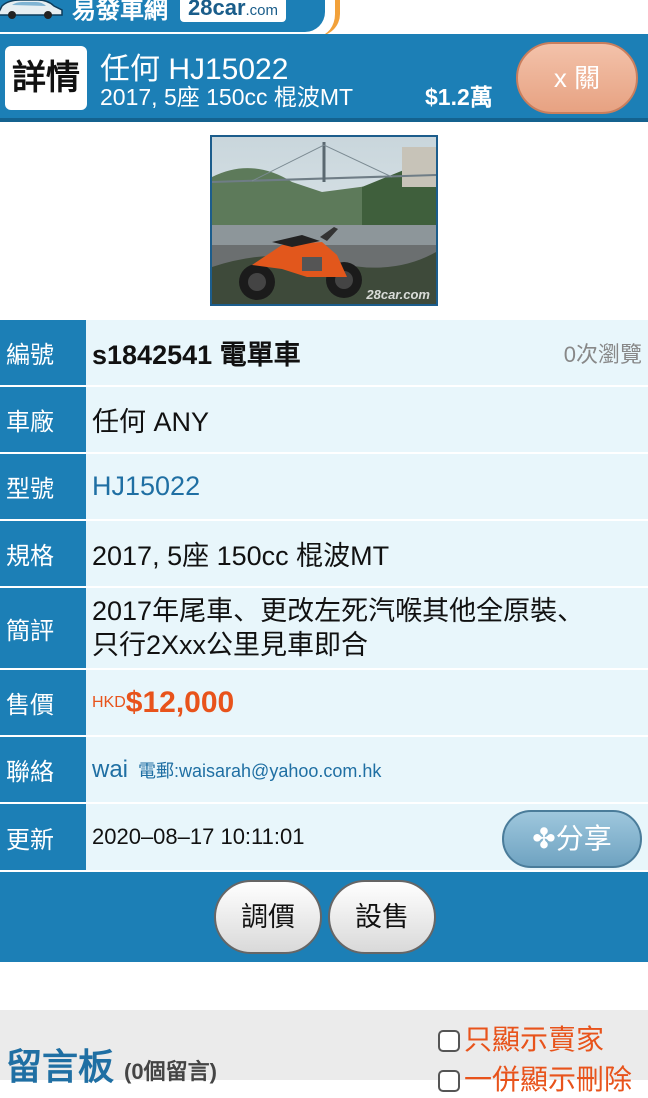 Image resolution: width=648 pixels, height=1098 pixels. Describe the element at coordinates (367, 419) in the screenshot. I see `make-value: 任何 ANY` at that location.